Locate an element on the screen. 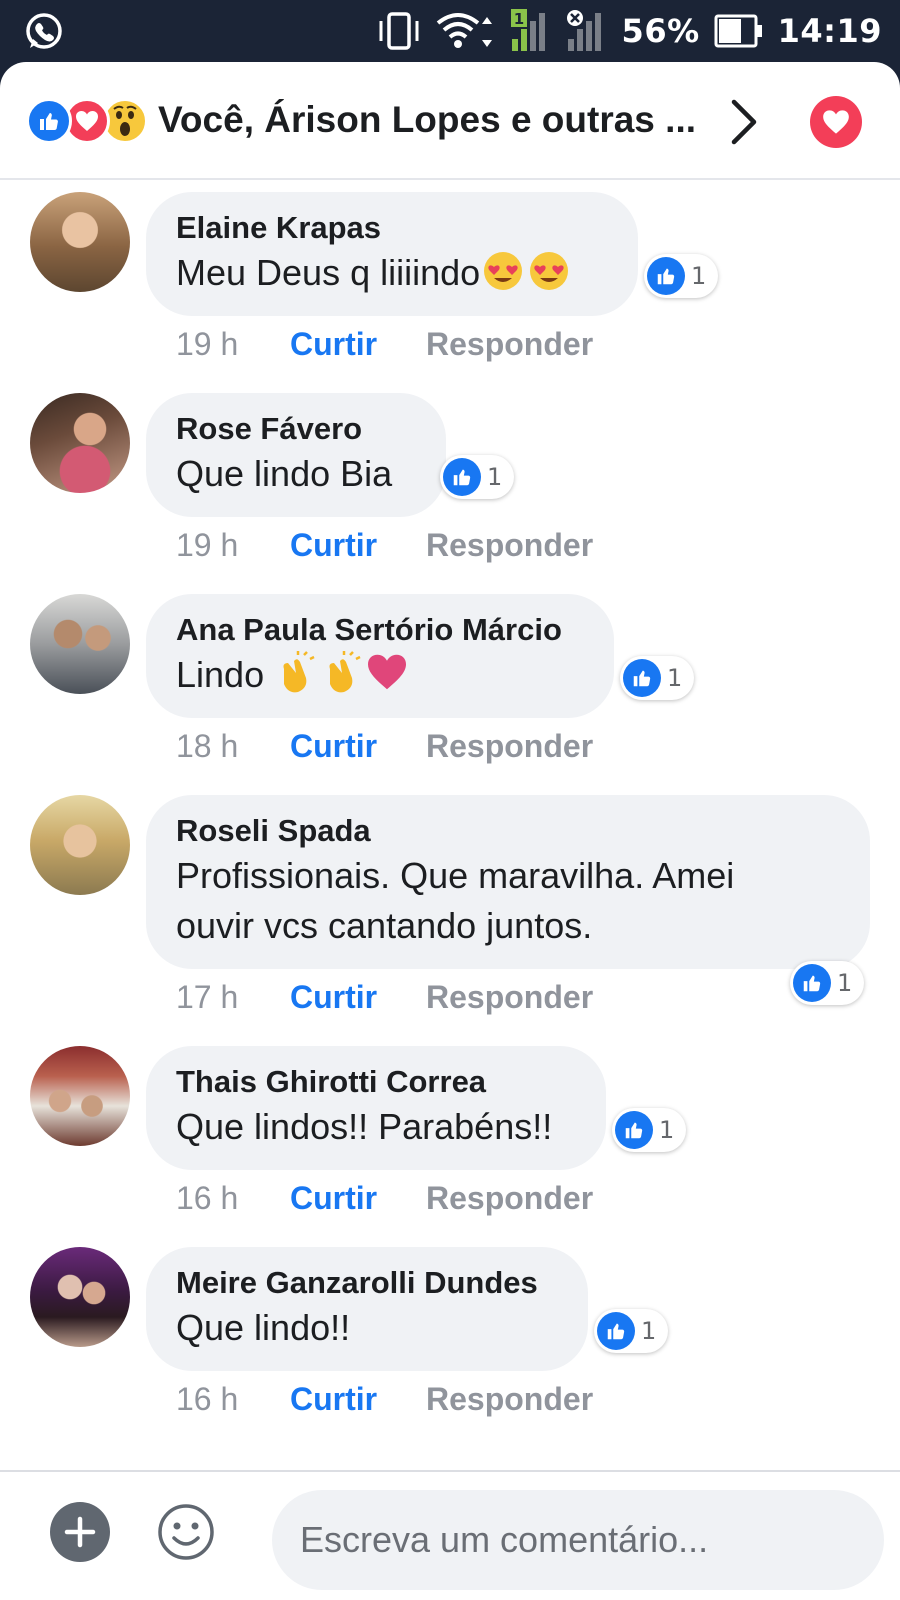 The width and height of the screenshot is (900, 1600). comment-text: Meu Deus q liiiindo is located at coordinates (392, 273).